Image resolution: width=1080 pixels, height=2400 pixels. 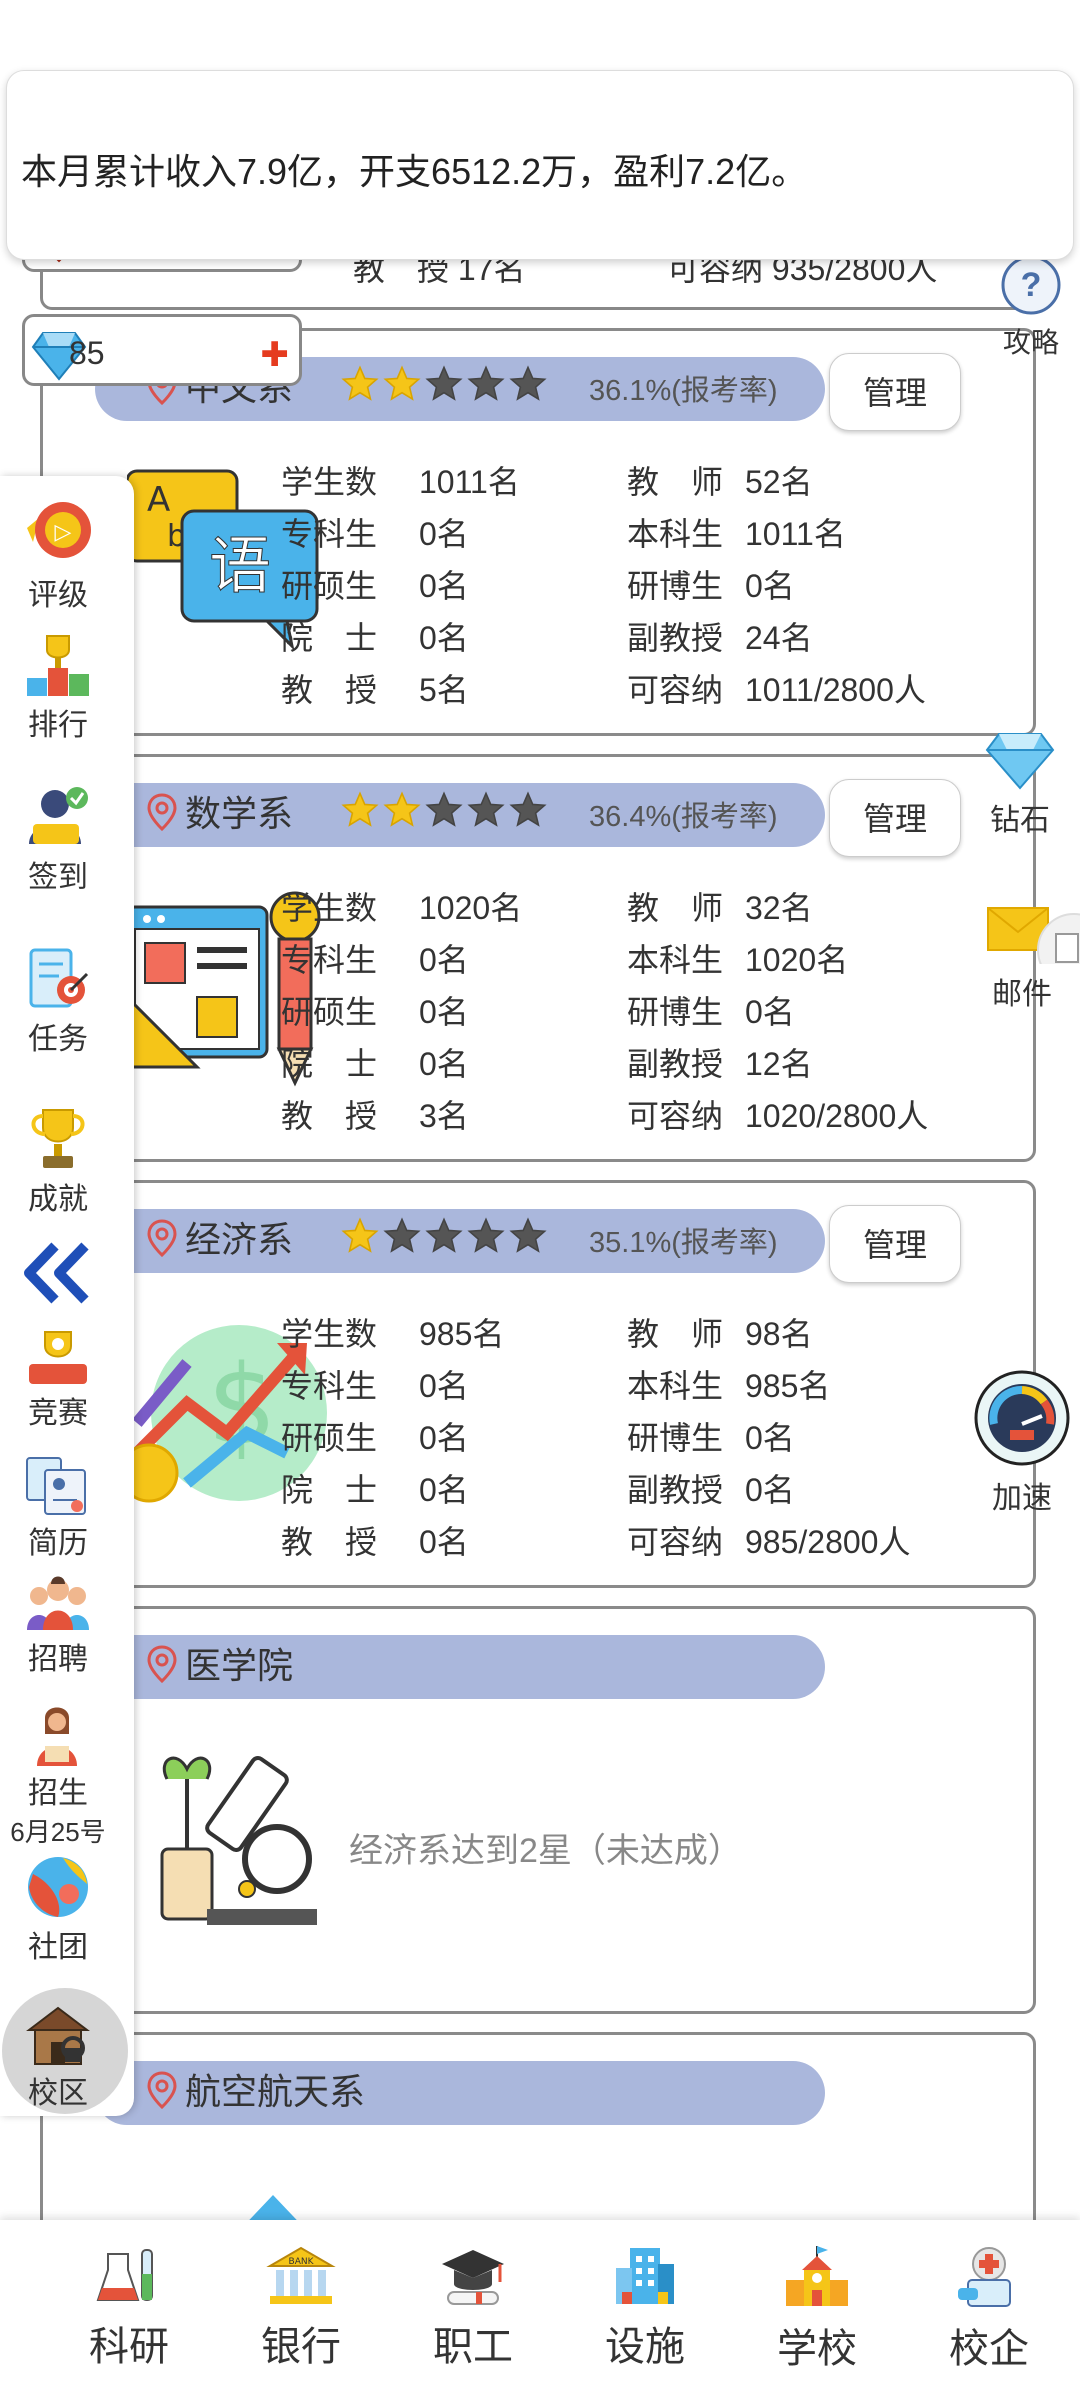 I want to click on stat-value: 52名, so click(x=779, y=482).